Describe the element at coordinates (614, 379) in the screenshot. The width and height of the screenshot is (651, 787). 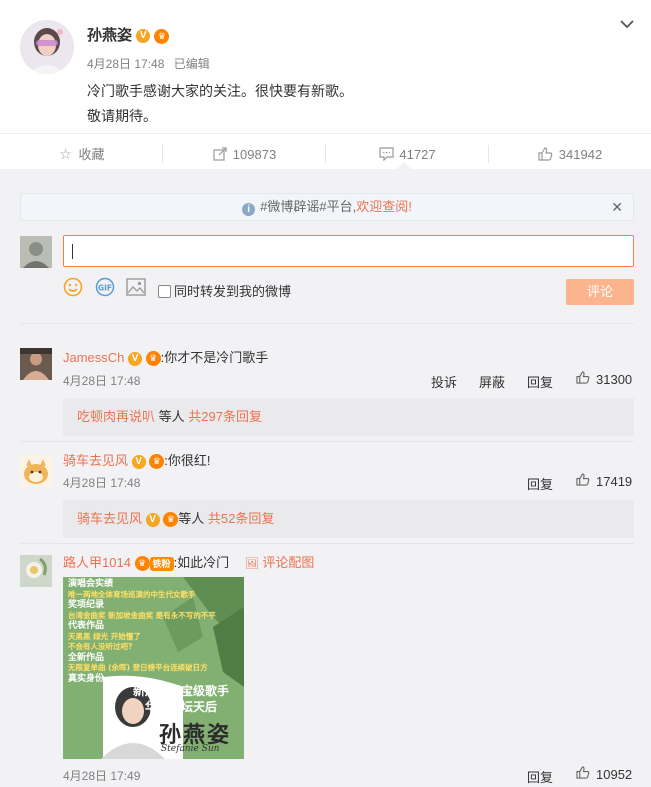
I see `comment-like-count: 31300` at that location.